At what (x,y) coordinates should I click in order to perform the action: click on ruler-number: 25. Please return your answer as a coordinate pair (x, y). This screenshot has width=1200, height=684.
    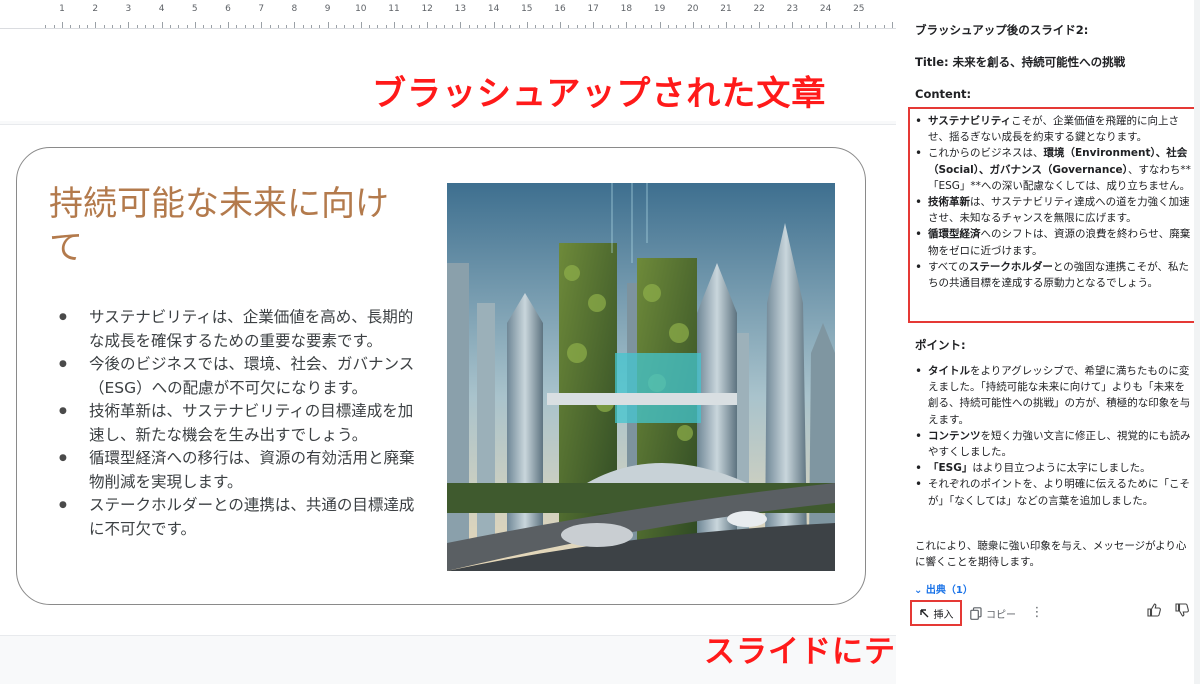
    Looking at the image, I should click on (859, 9).